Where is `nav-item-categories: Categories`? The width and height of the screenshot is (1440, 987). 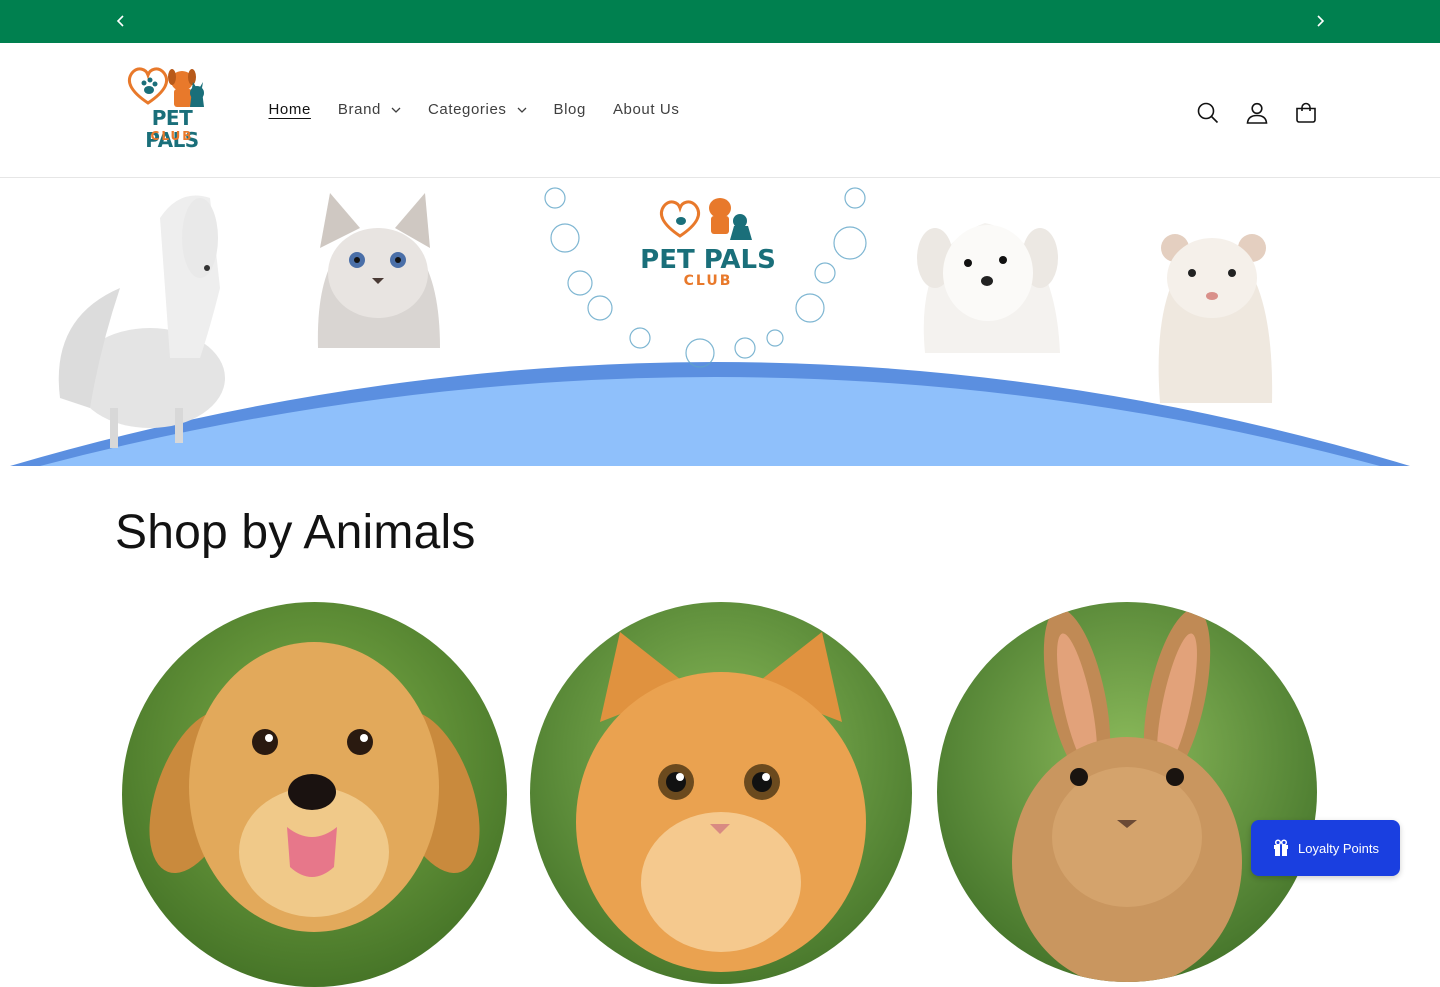 nav-item-categories: Categories is located at coordinates (477, 110).